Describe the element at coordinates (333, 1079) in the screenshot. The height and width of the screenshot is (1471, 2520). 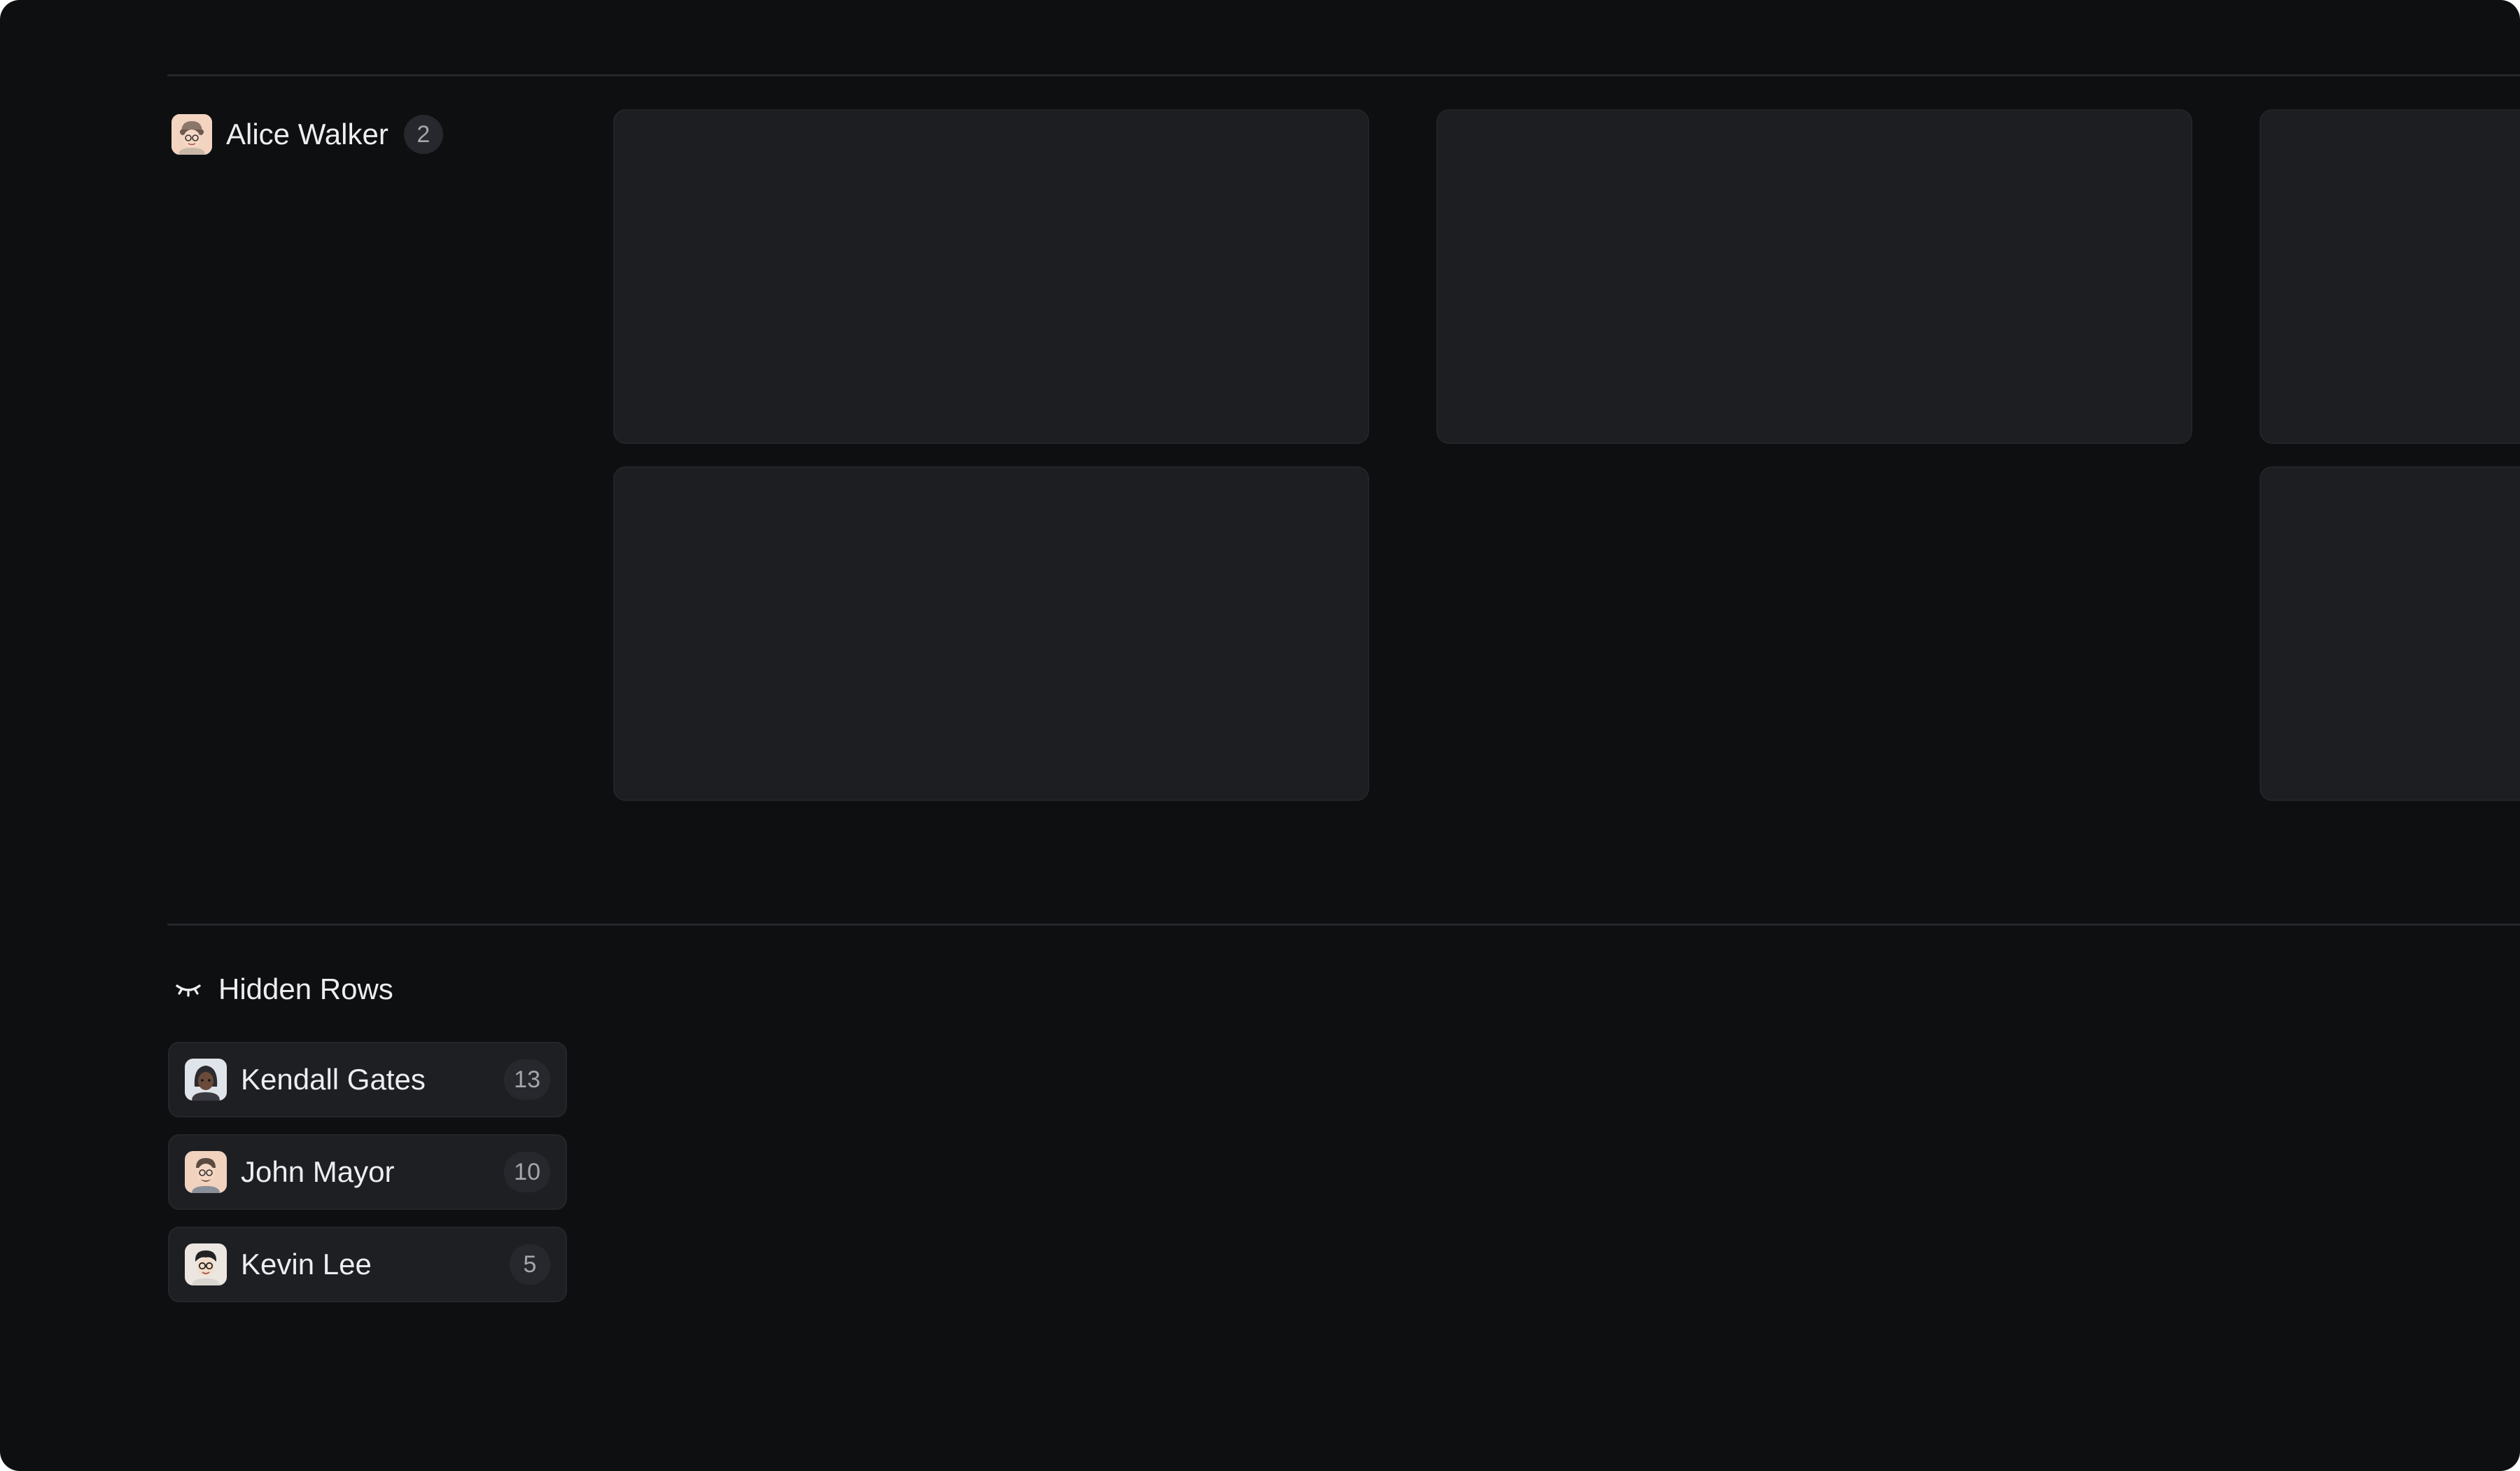
I see `hidden-row-name: Kendall Gates` at that location.